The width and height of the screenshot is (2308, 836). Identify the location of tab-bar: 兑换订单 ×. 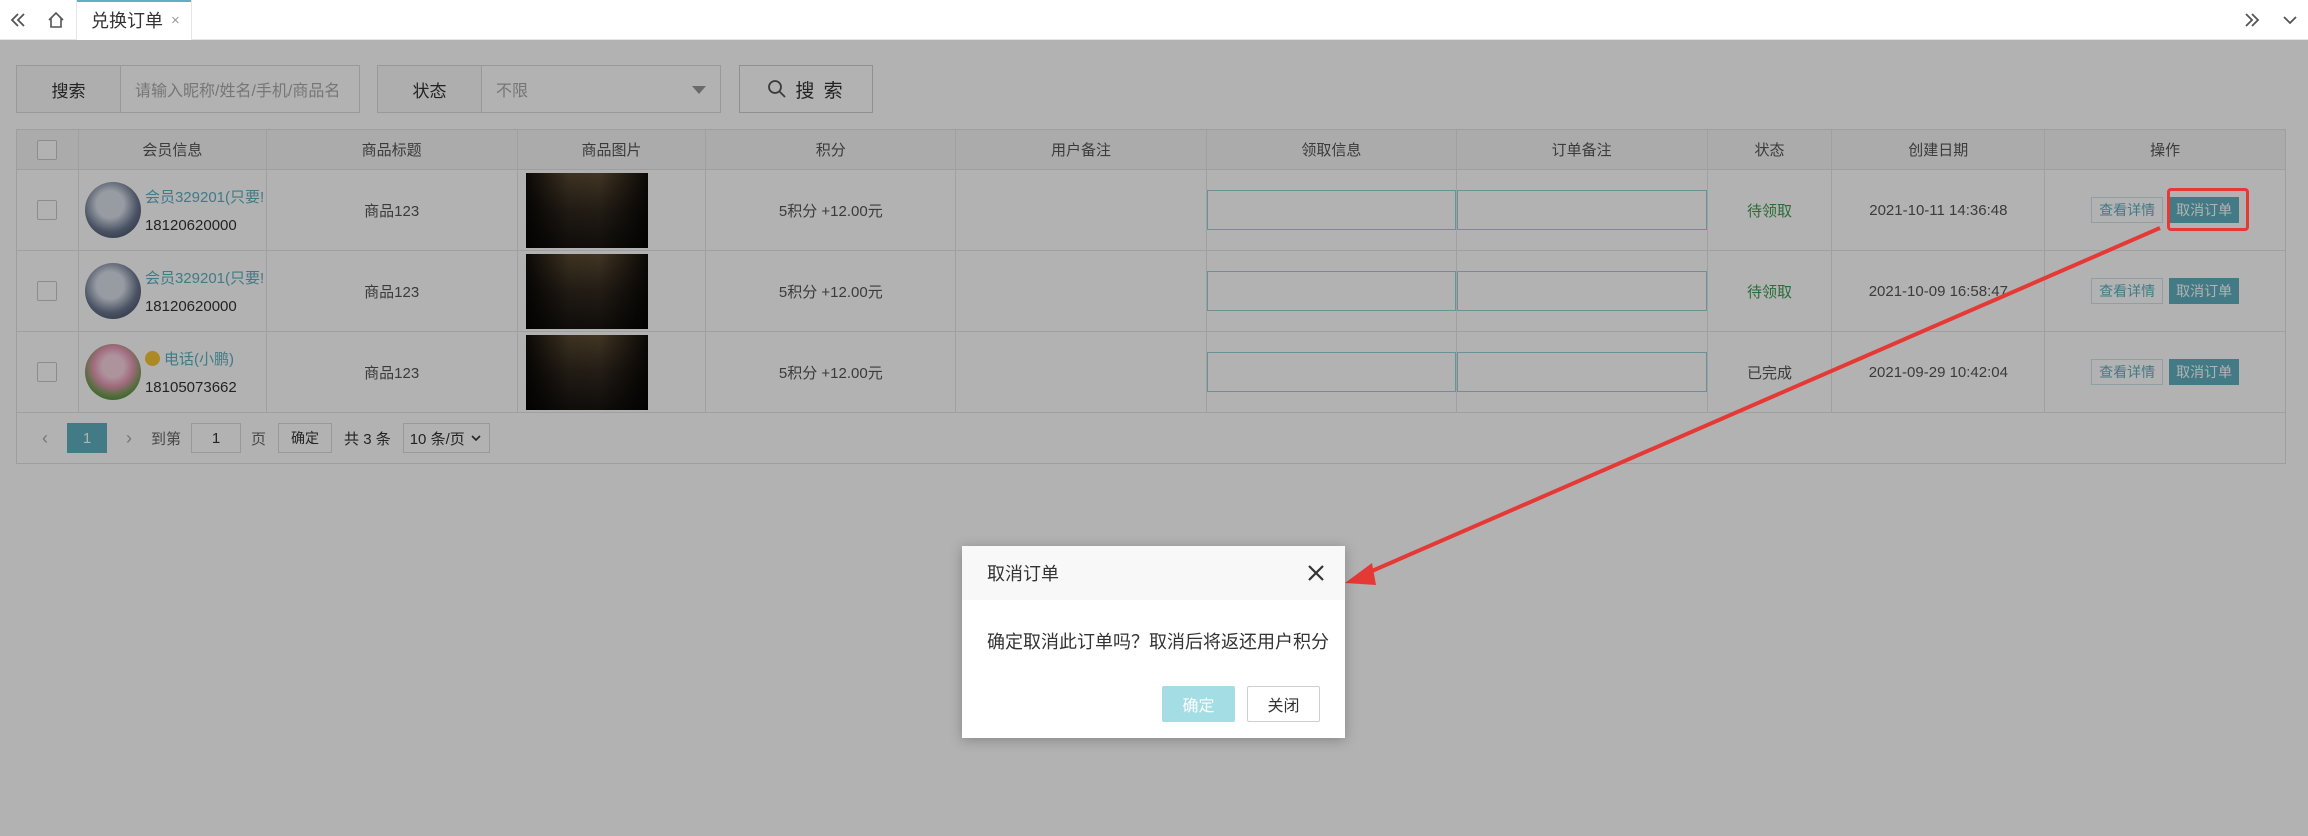
(1154, 20).